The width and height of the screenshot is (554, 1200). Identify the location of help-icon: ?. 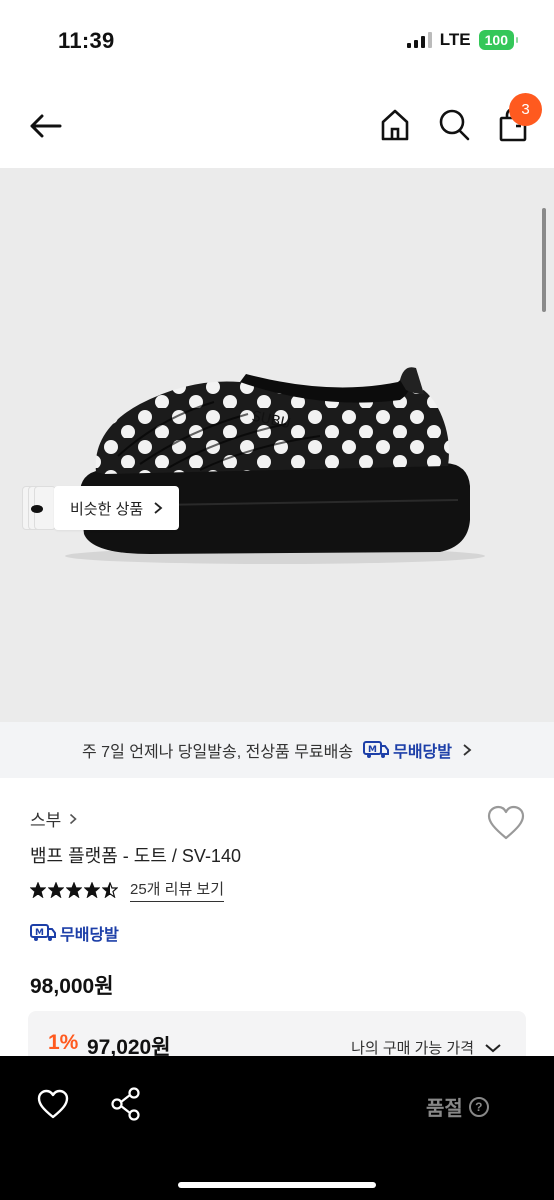
(478, 1106).